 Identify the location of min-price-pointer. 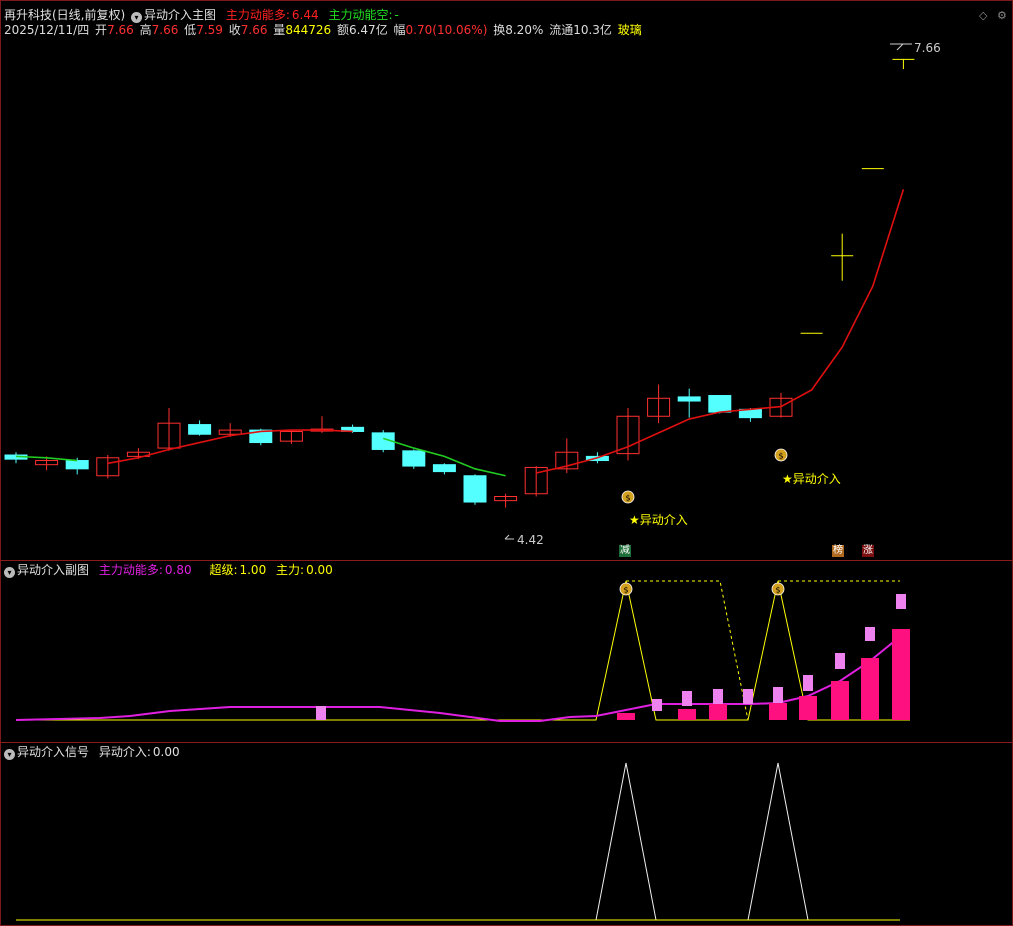
(509, 537).